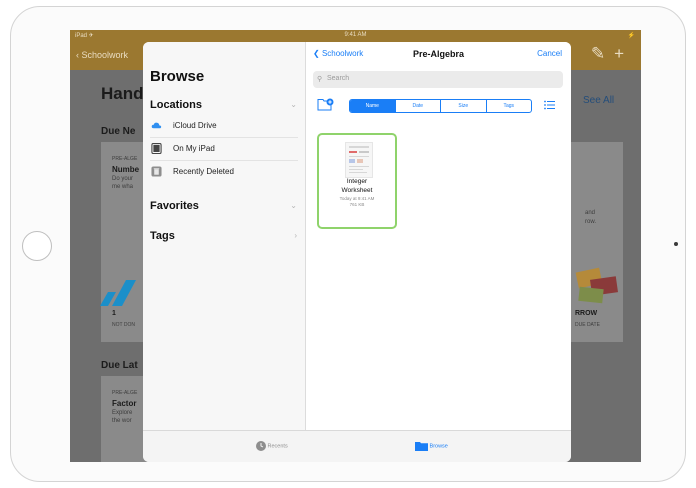  Describe the element at coordinates (590, 213) in the screenshot. I see `bg-right-text1: and` at that location.